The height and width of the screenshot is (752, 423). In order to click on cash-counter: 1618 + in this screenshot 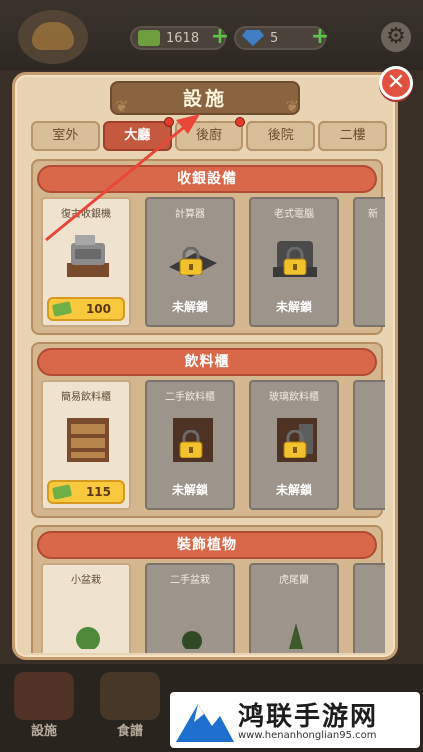, I will do `click(179, 38)`.